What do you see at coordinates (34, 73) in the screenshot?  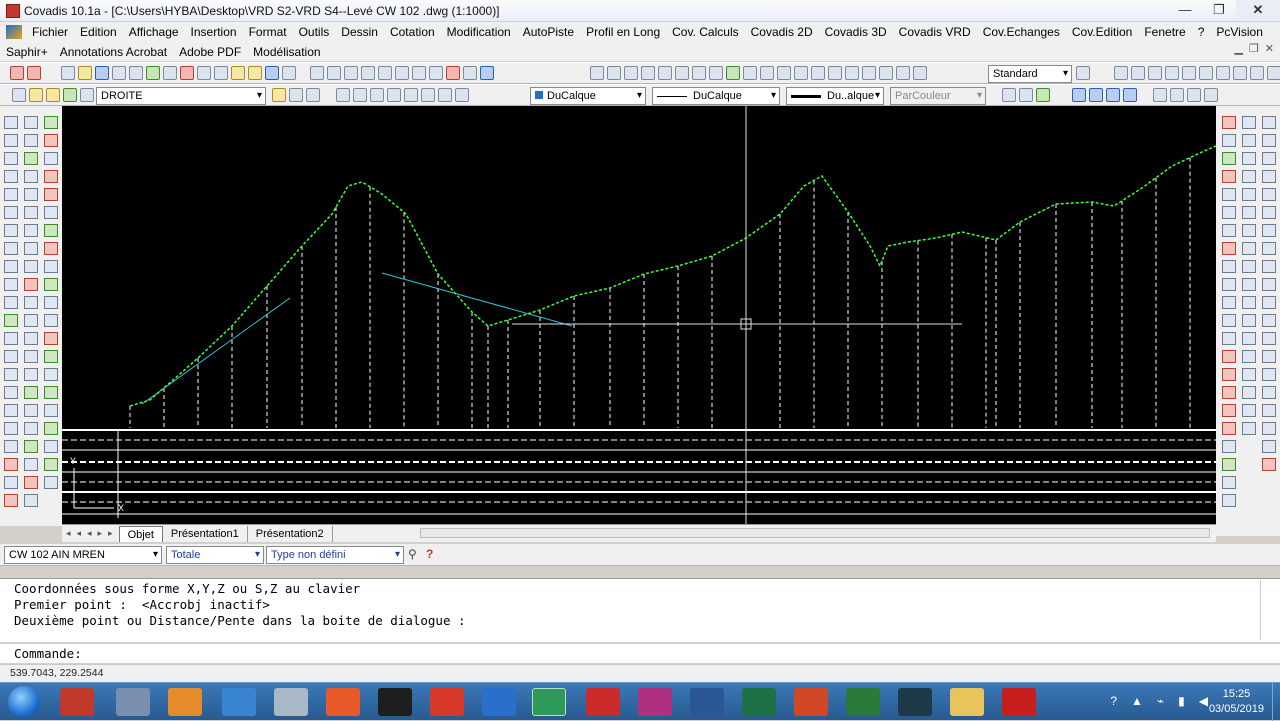 I see `cov2-icon` at bounding box center [34, 73].